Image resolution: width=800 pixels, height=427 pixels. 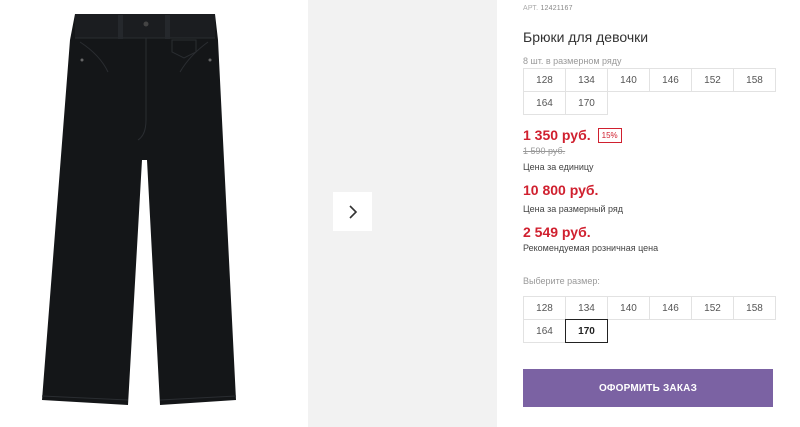 What do you see at coordinates (648, 388) in the screenshot?
I see `order-button: ОФОРМИТЬ ЗАКАЗ` at bounding box center [648, 388].